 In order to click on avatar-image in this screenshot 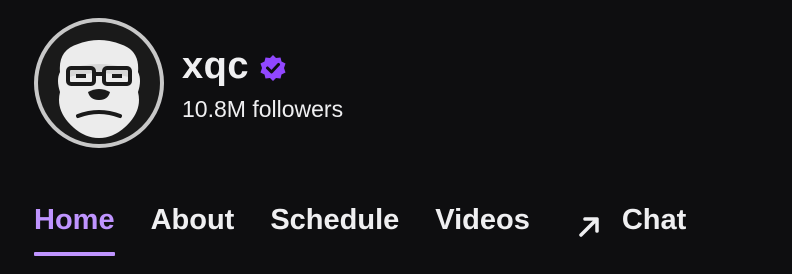, I will do `click(99, 83)`.